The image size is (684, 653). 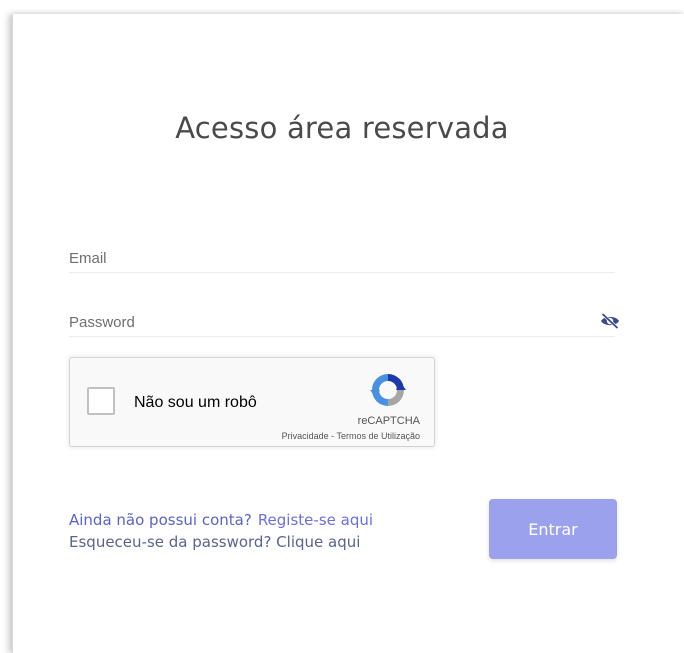 I want to click on forgot-line: Esqueceu-se da password? Clique aqui, so click(x=221, y=542).